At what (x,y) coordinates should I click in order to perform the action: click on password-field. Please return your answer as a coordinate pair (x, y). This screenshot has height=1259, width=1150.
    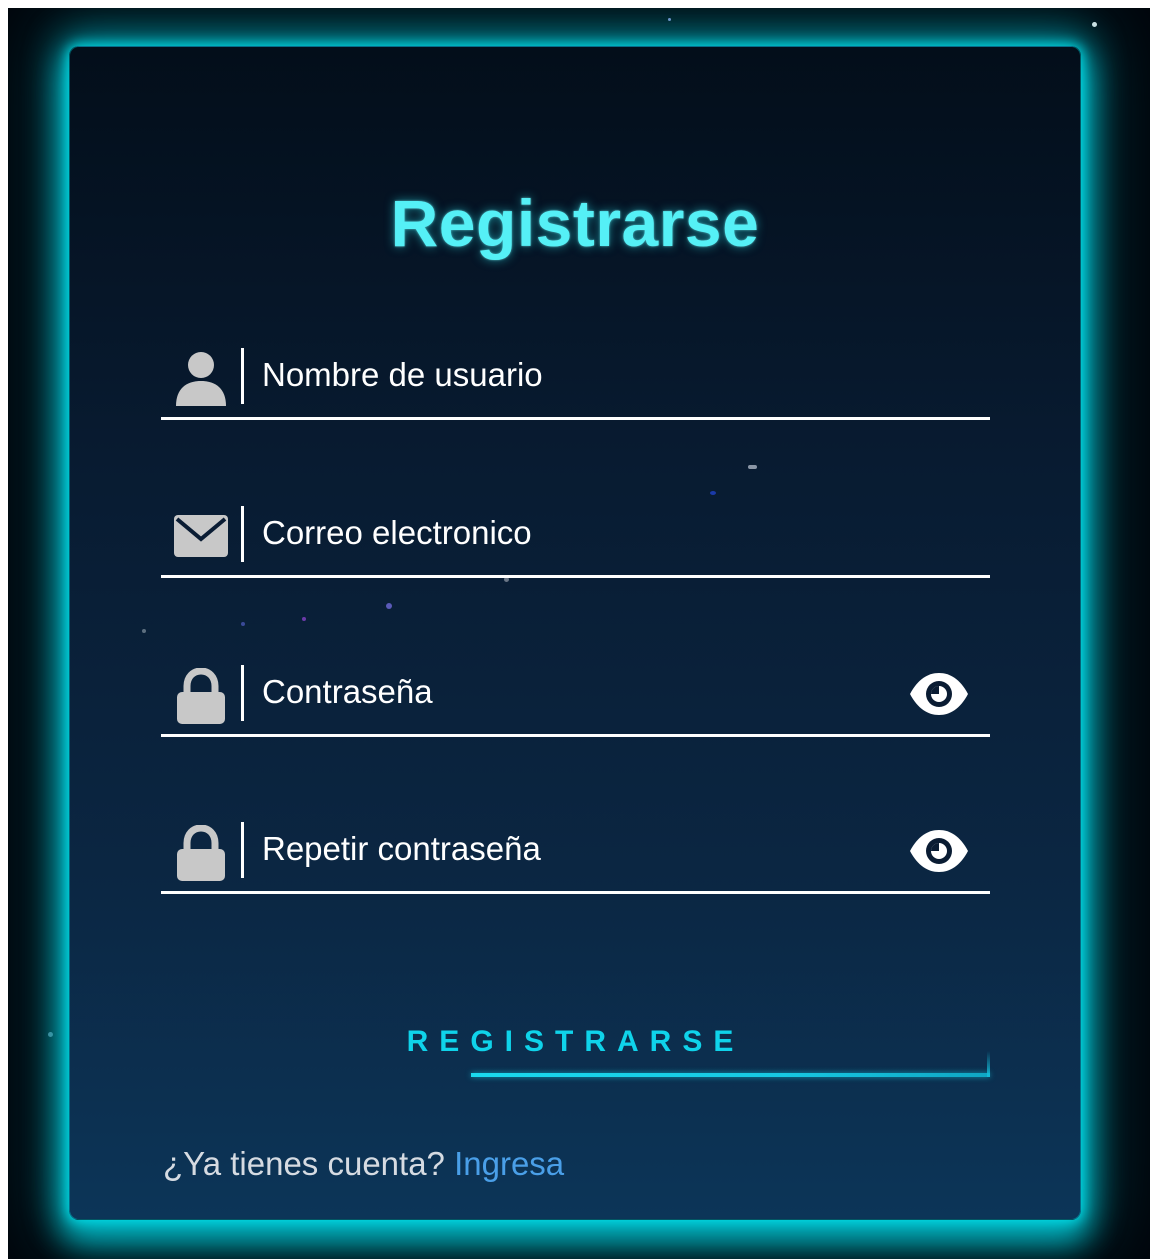
    Looking at the image, I should click on (575, 697).